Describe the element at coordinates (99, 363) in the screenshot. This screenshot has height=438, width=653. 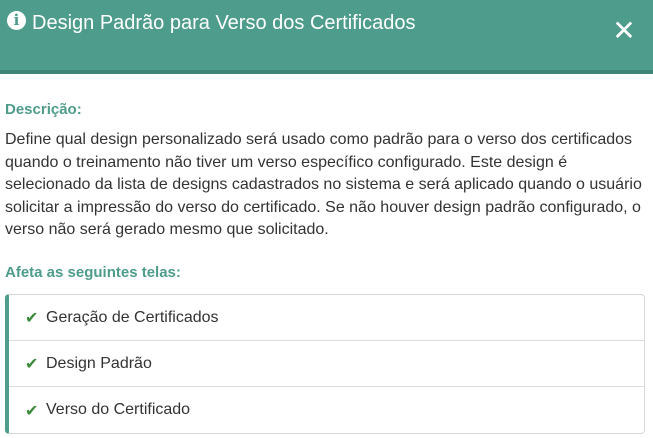
I see `list-item-label: Design Padrão` at that location.